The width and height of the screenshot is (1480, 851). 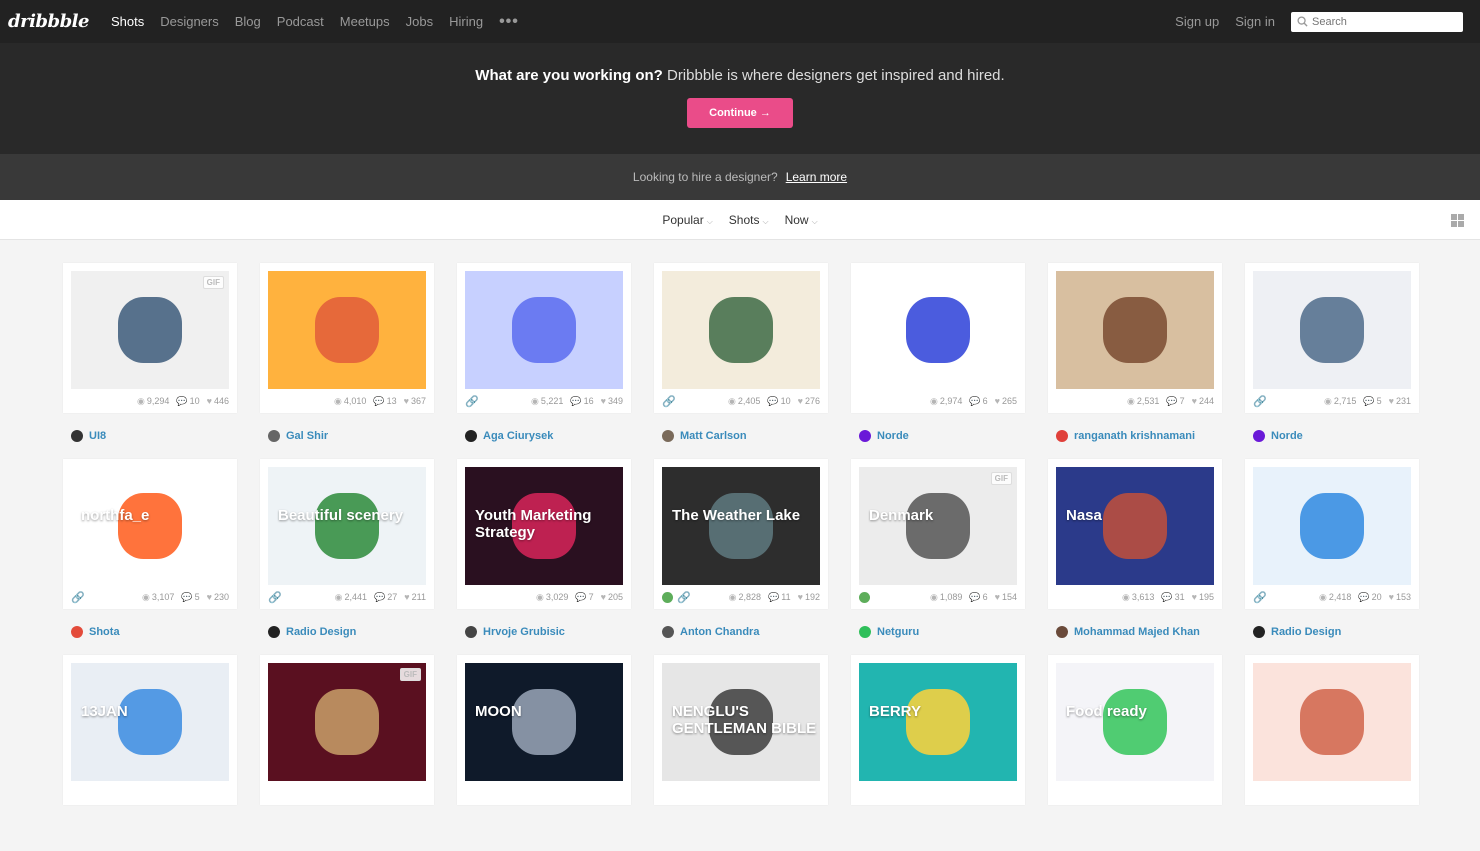 I want to click on shot-card: BERRY, so click(x=938, y=730).